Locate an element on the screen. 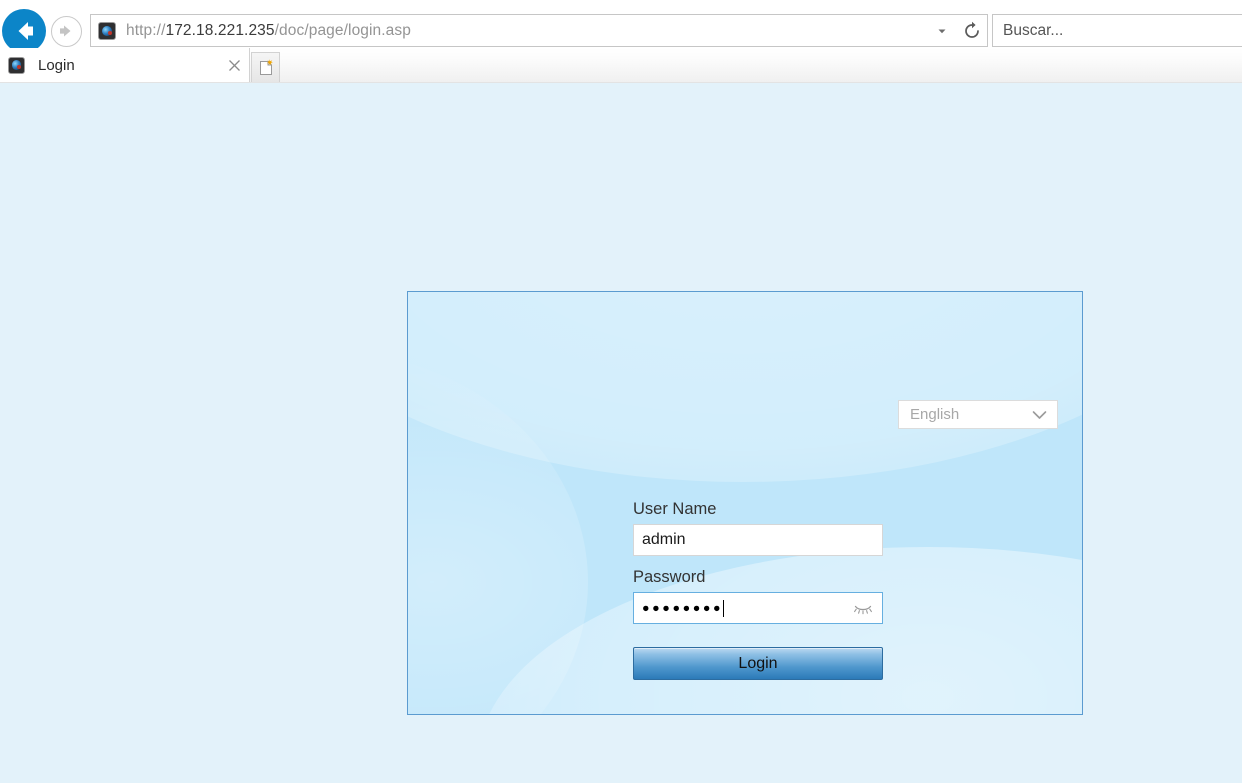  username-input: admin is located at coordinates (758, 540).